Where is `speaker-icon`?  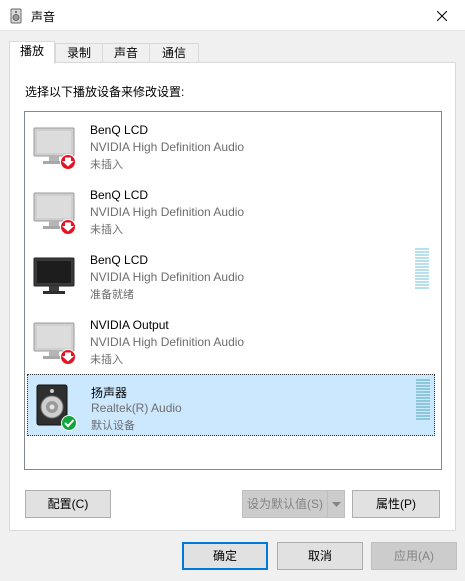
speaker-icon is located at coordinates (16, 16).